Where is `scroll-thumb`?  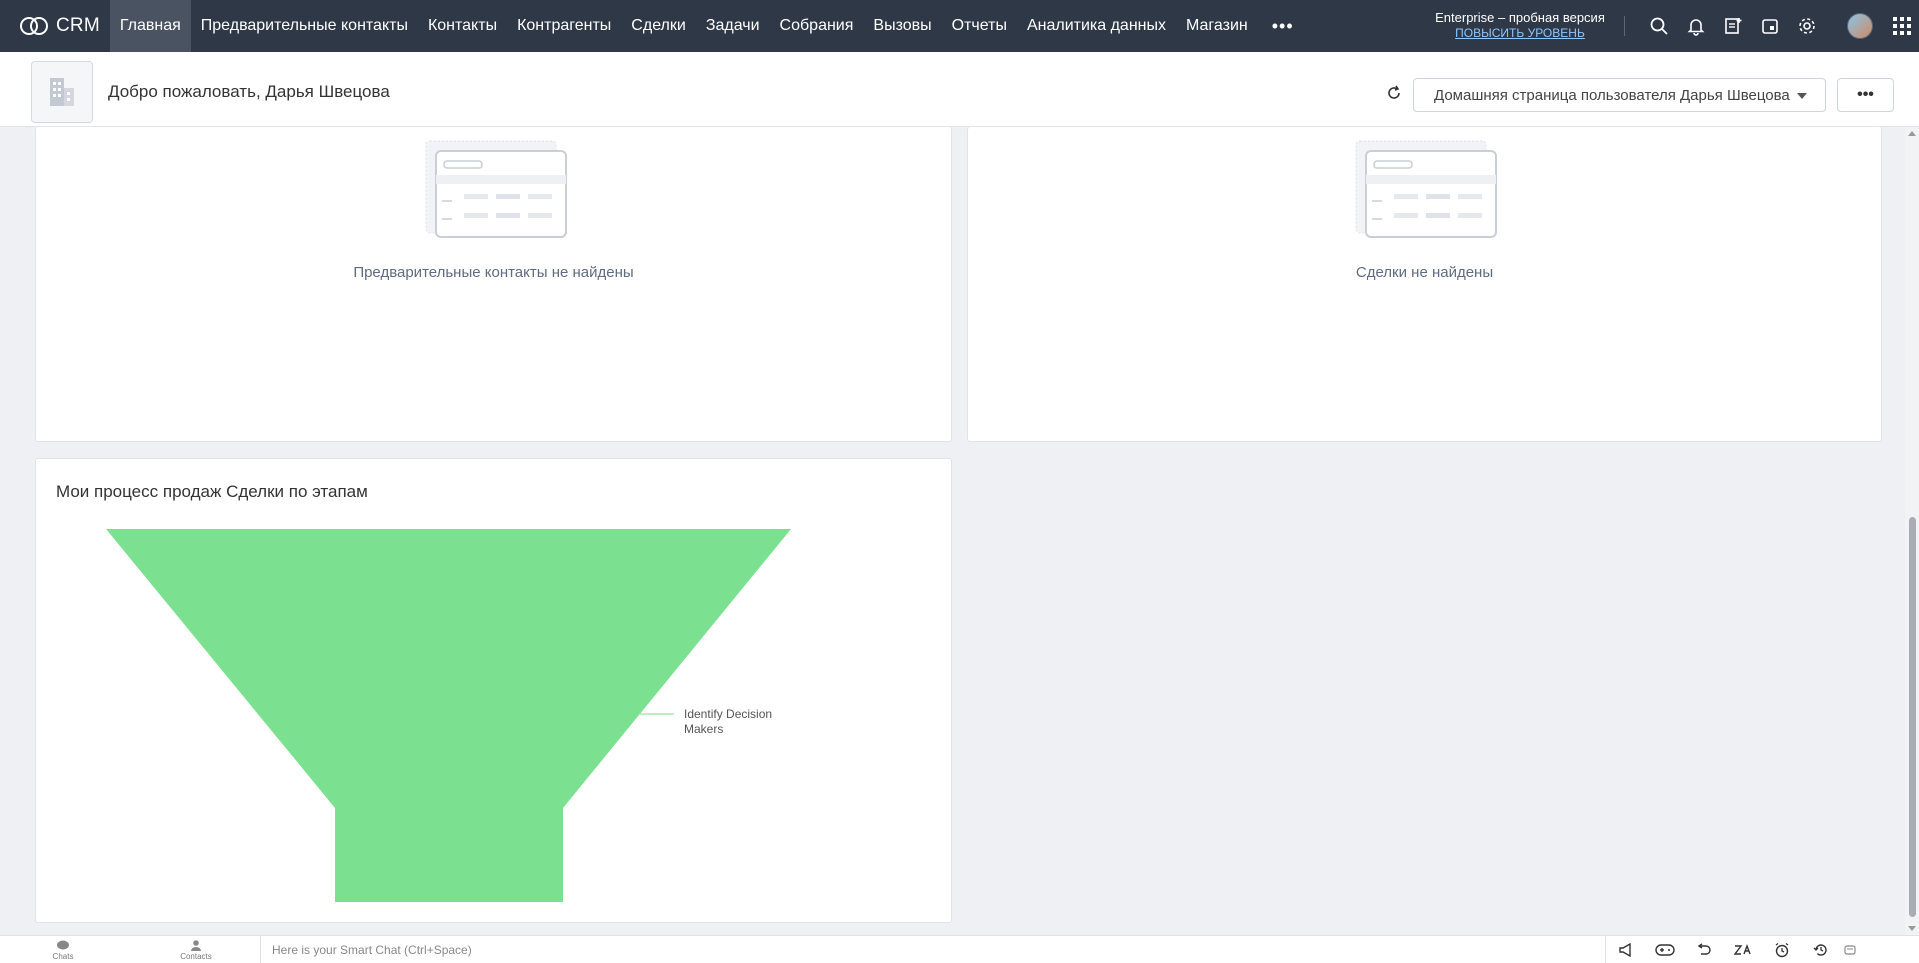
scroll-thumb is located at coordinates (1912, 717).